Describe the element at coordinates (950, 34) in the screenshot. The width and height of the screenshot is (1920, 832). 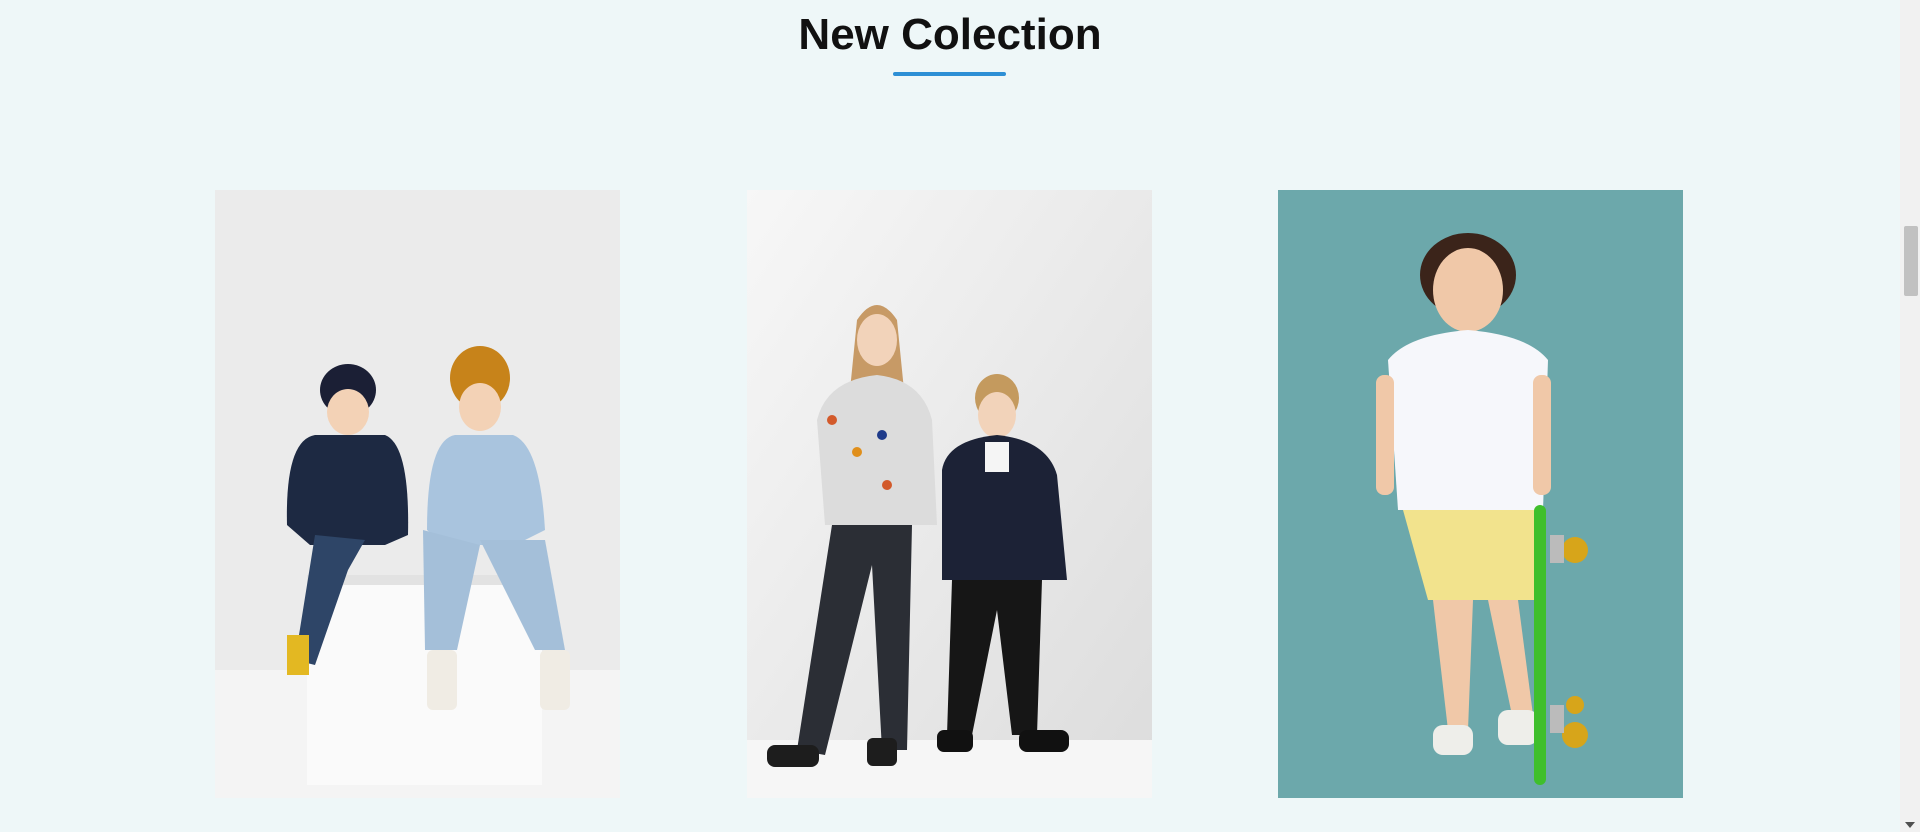
I see `section-title: New Colection` at that location.